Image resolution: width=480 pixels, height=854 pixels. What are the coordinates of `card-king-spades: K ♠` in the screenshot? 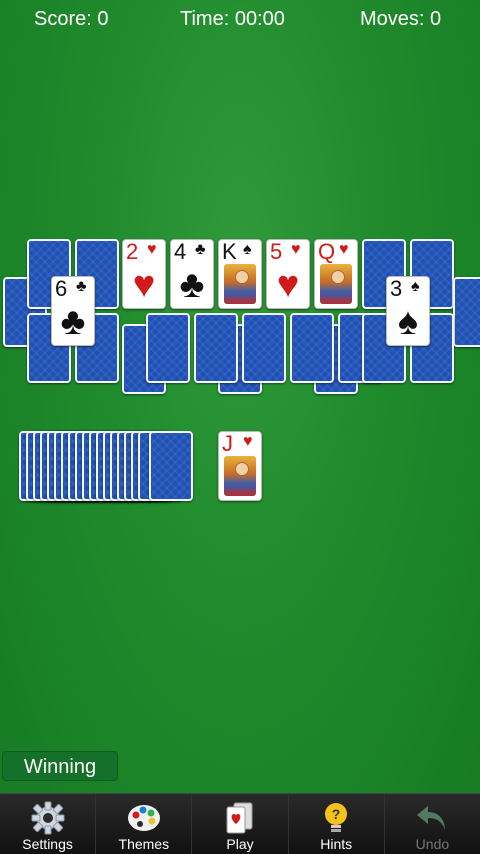 It's located at (240, 274).